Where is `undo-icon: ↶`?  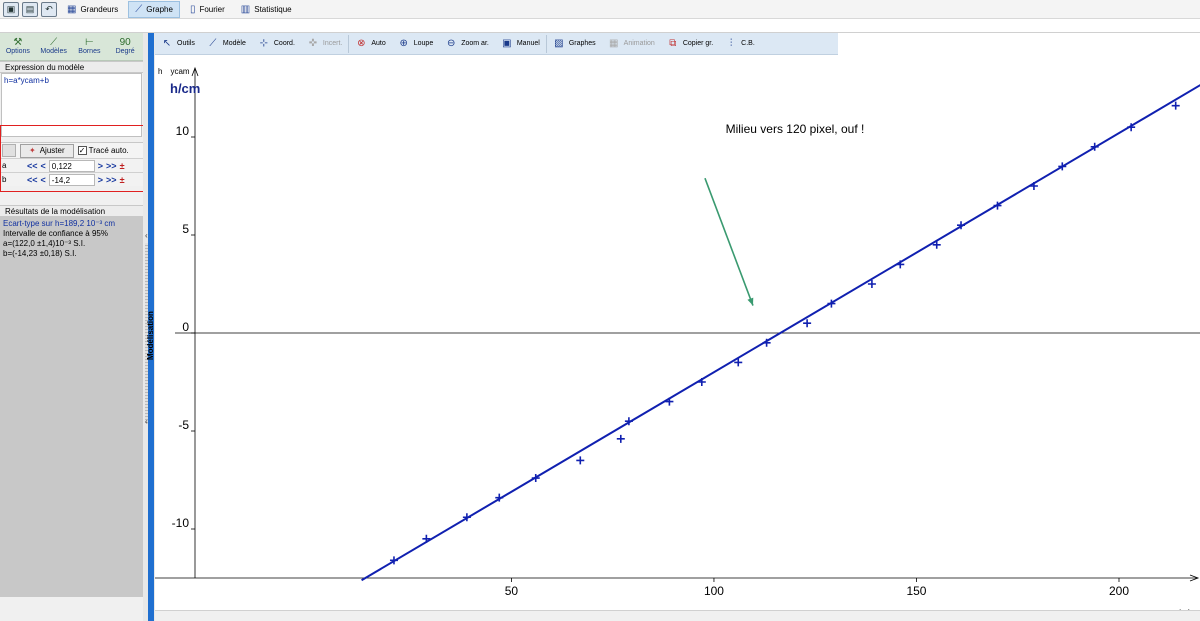
undo-icon: ↶ is located at coordinates (49, 9).